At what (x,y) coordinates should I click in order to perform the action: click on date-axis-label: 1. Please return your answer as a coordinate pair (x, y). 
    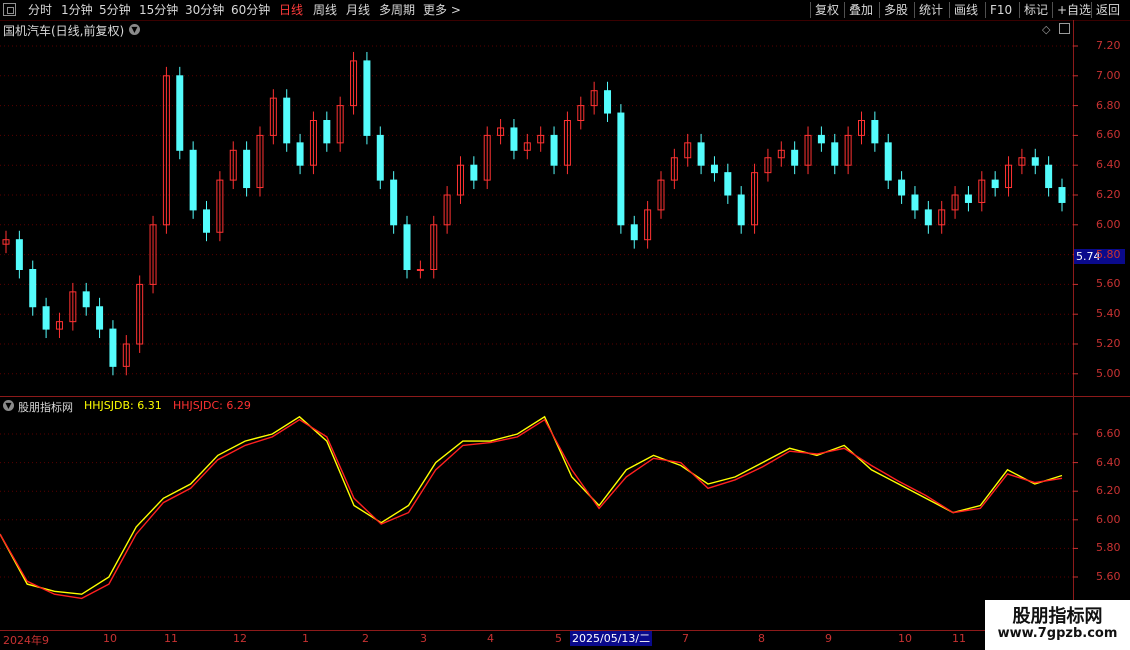
    Looking at the image, I should click on (305, 638).